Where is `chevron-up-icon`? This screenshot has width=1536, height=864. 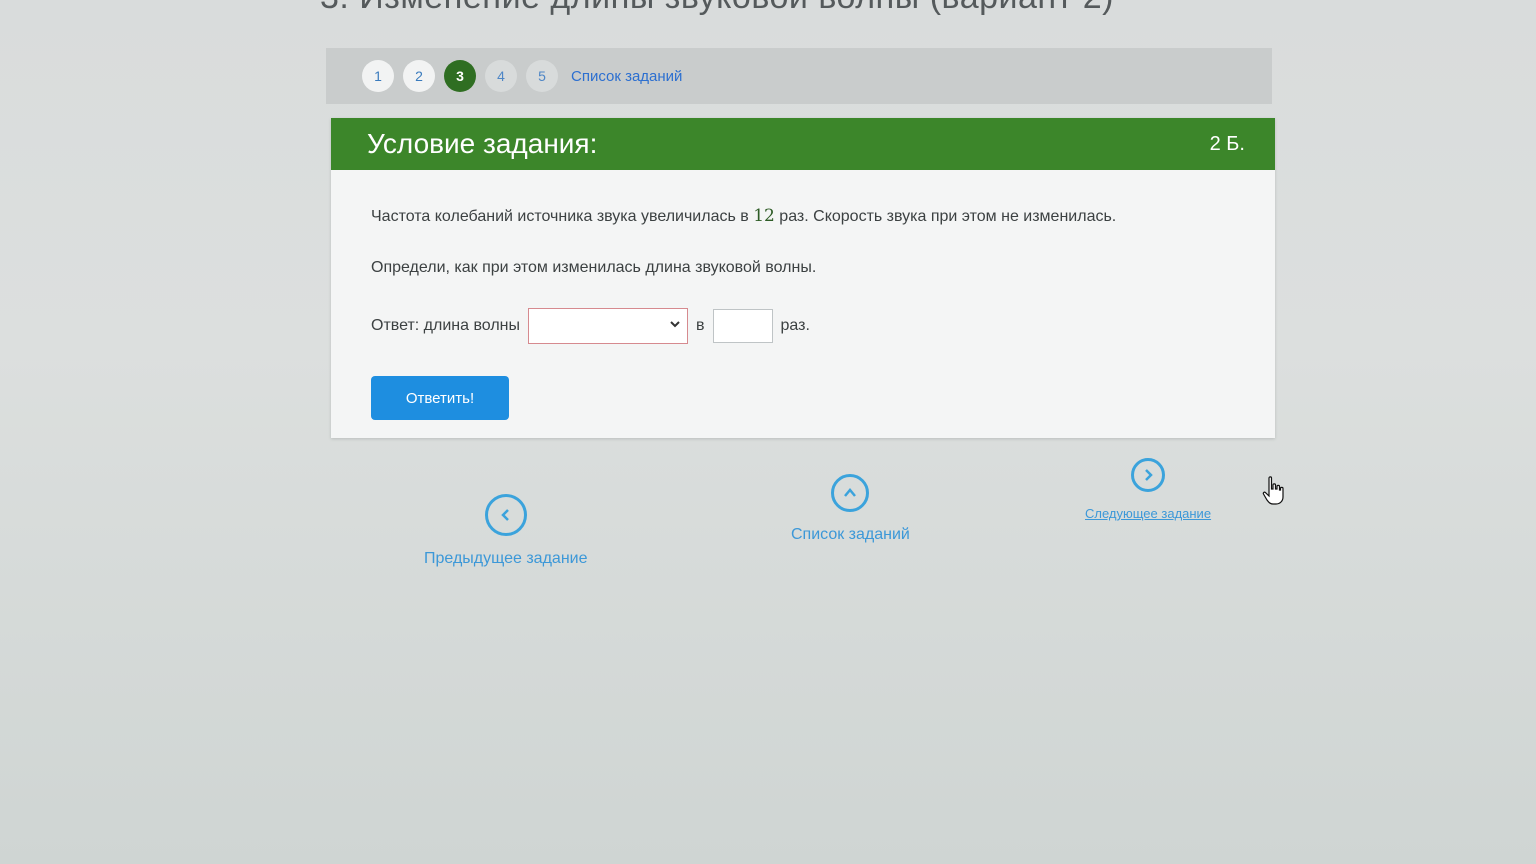 chevron-up-icon is located at coordinates (850, 493).